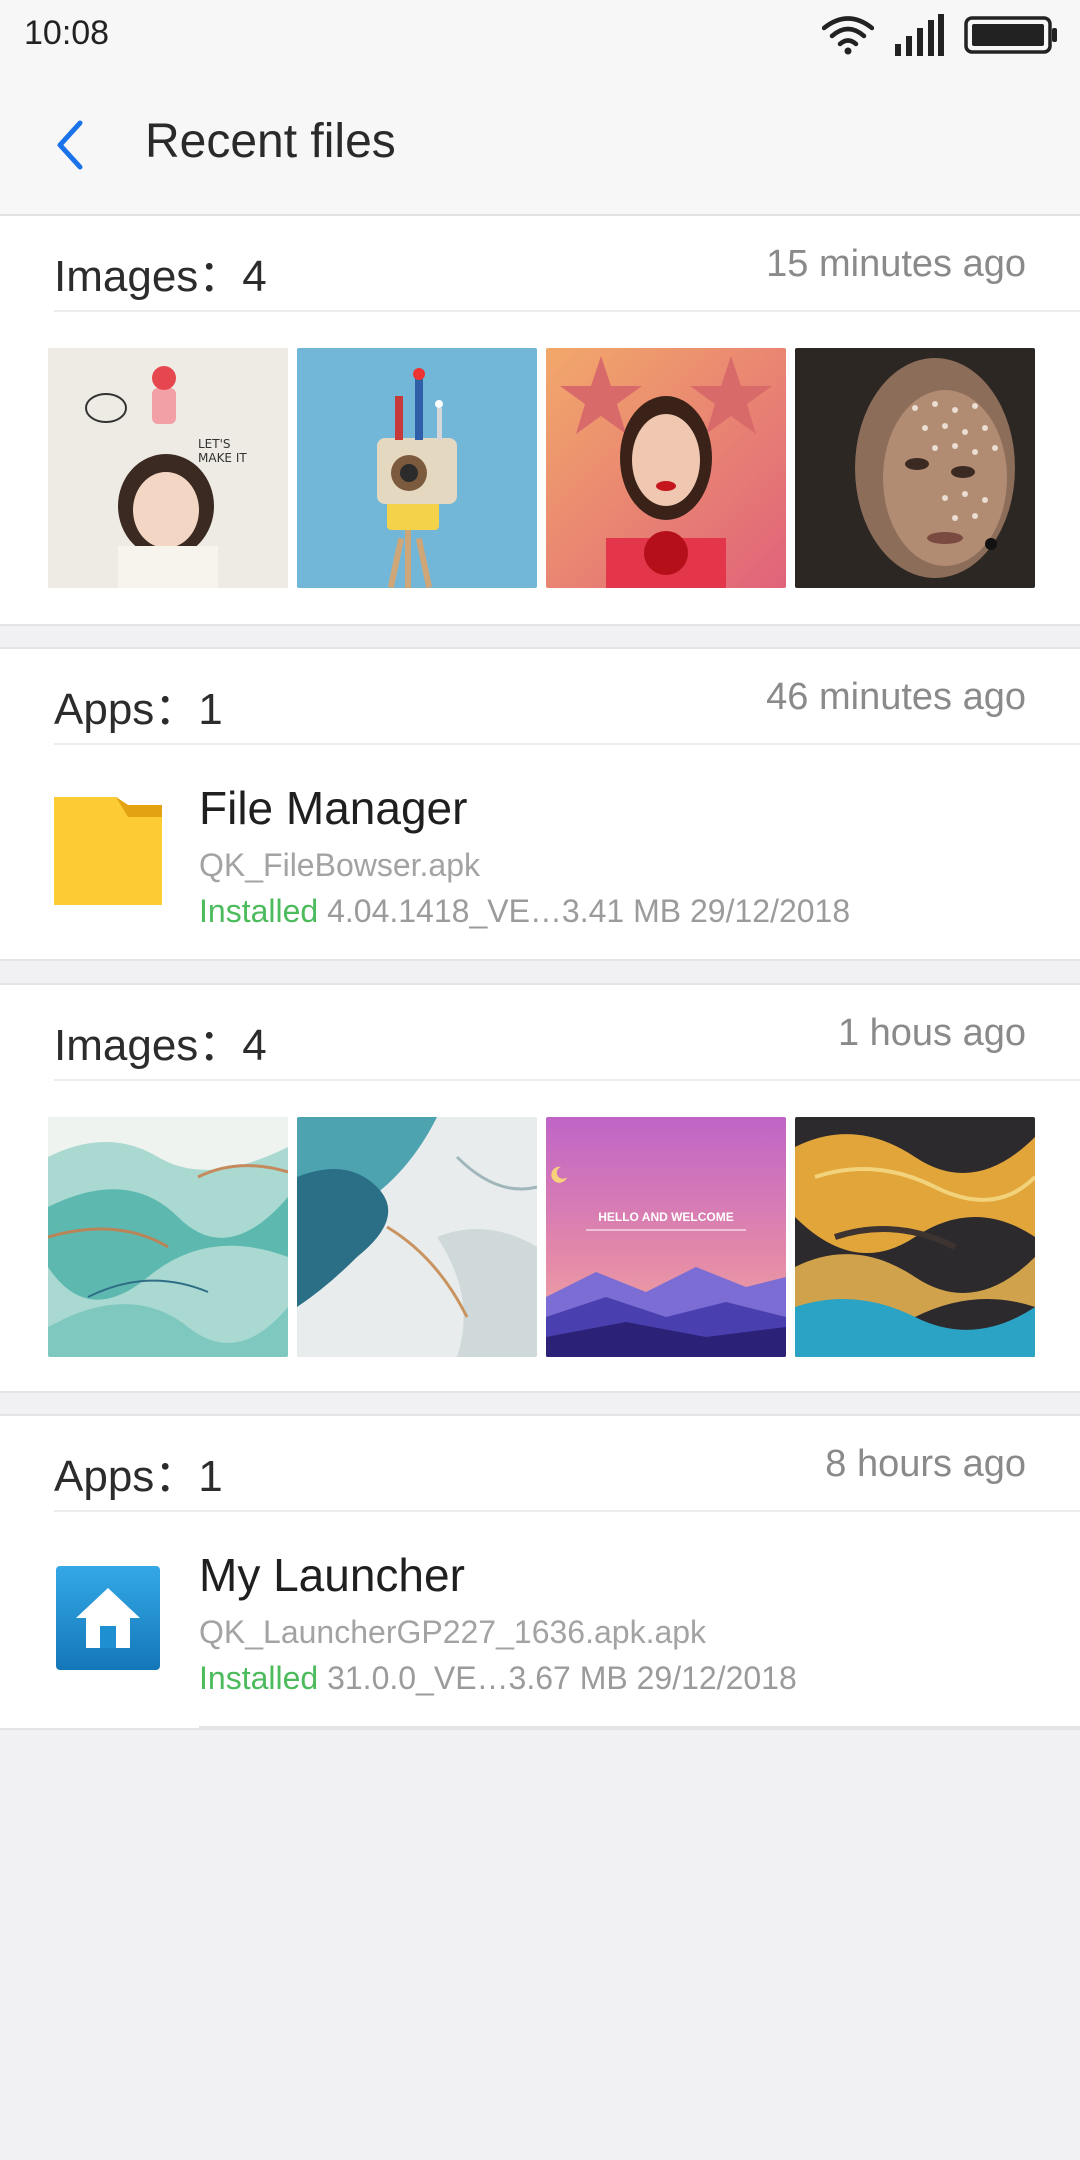 The image size is (1080, 2160). I want to click on girl-cake-image: LET'S MAKE IT, so click(168, 468).